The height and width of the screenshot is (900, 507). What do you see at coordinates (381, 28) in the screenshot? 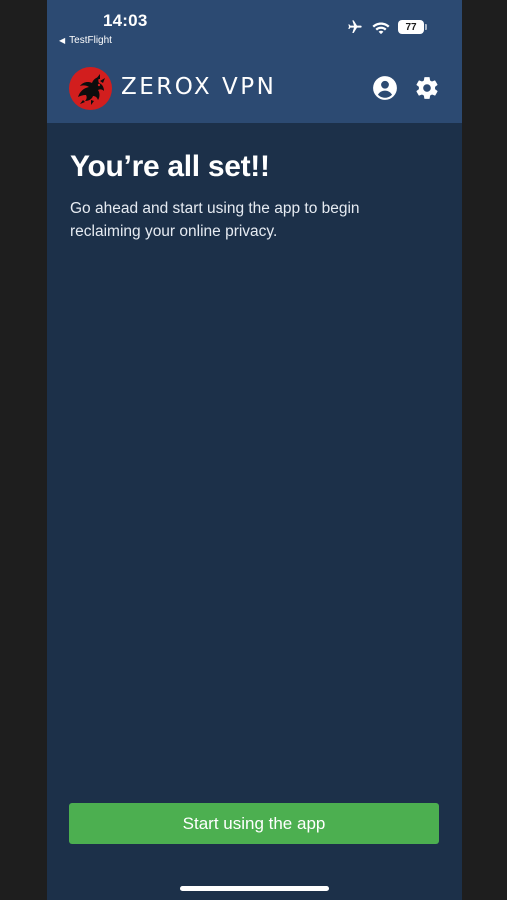
I see `wifi-icon` at bounding box center [381, 28].